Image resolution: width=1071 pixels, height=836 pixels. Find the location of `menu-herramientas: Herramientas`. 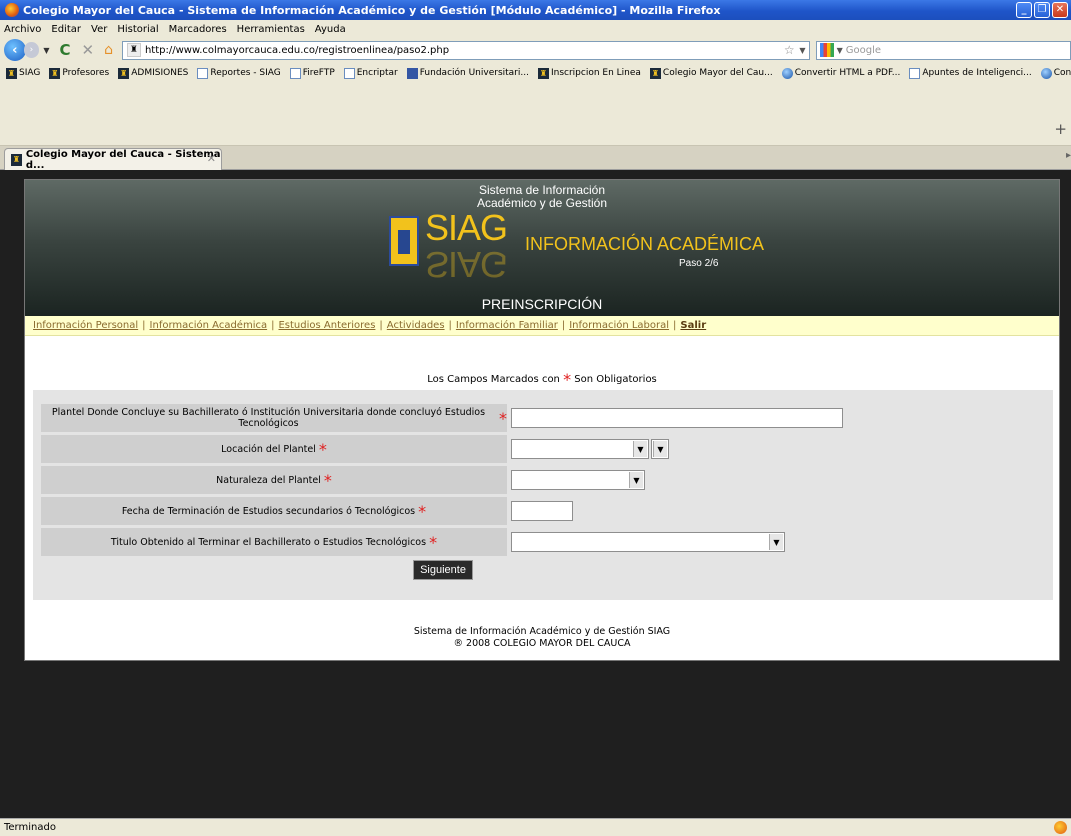

menu-herramientas: Herramientas is located at coordinates (271, 29).